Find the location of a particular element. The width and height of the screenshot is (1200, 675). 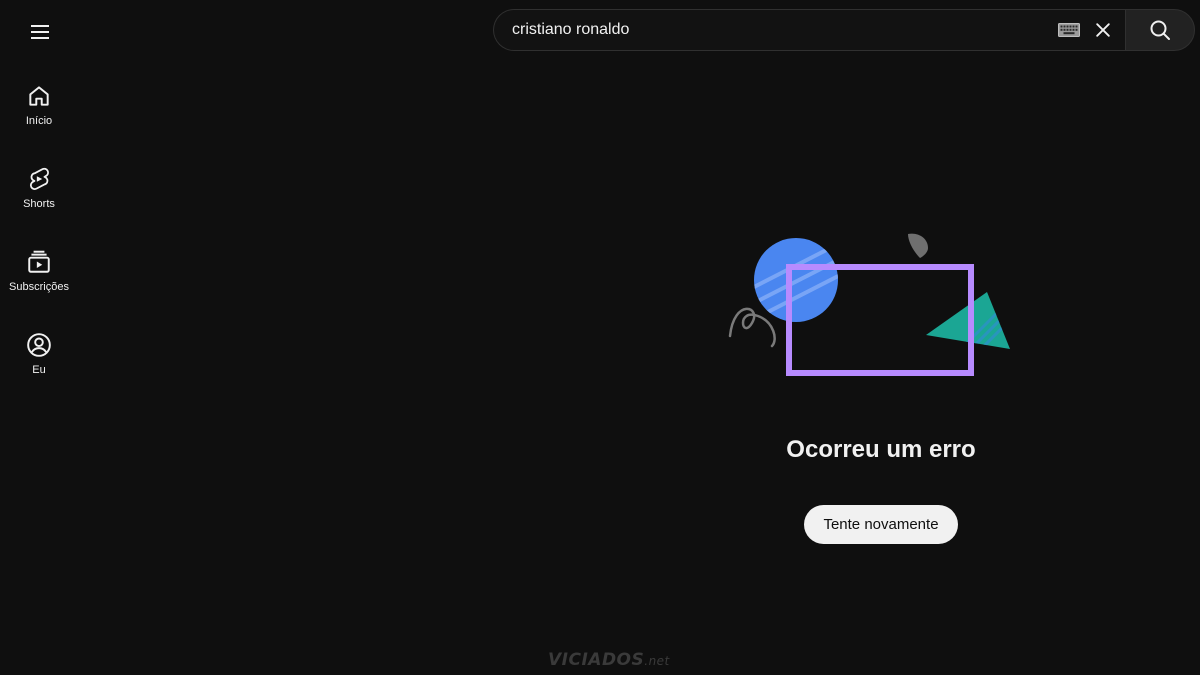

search-bar is located at coordinates (844, 30).